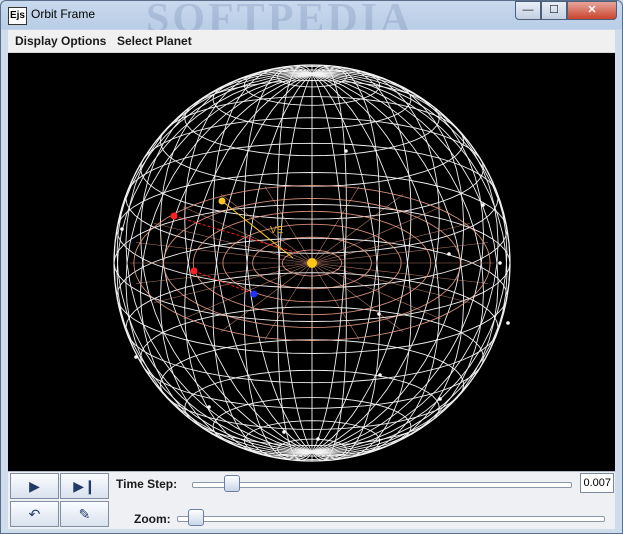 This screenshot has height=534, width=623. I want to click on sun-marker, so click(312, 263).